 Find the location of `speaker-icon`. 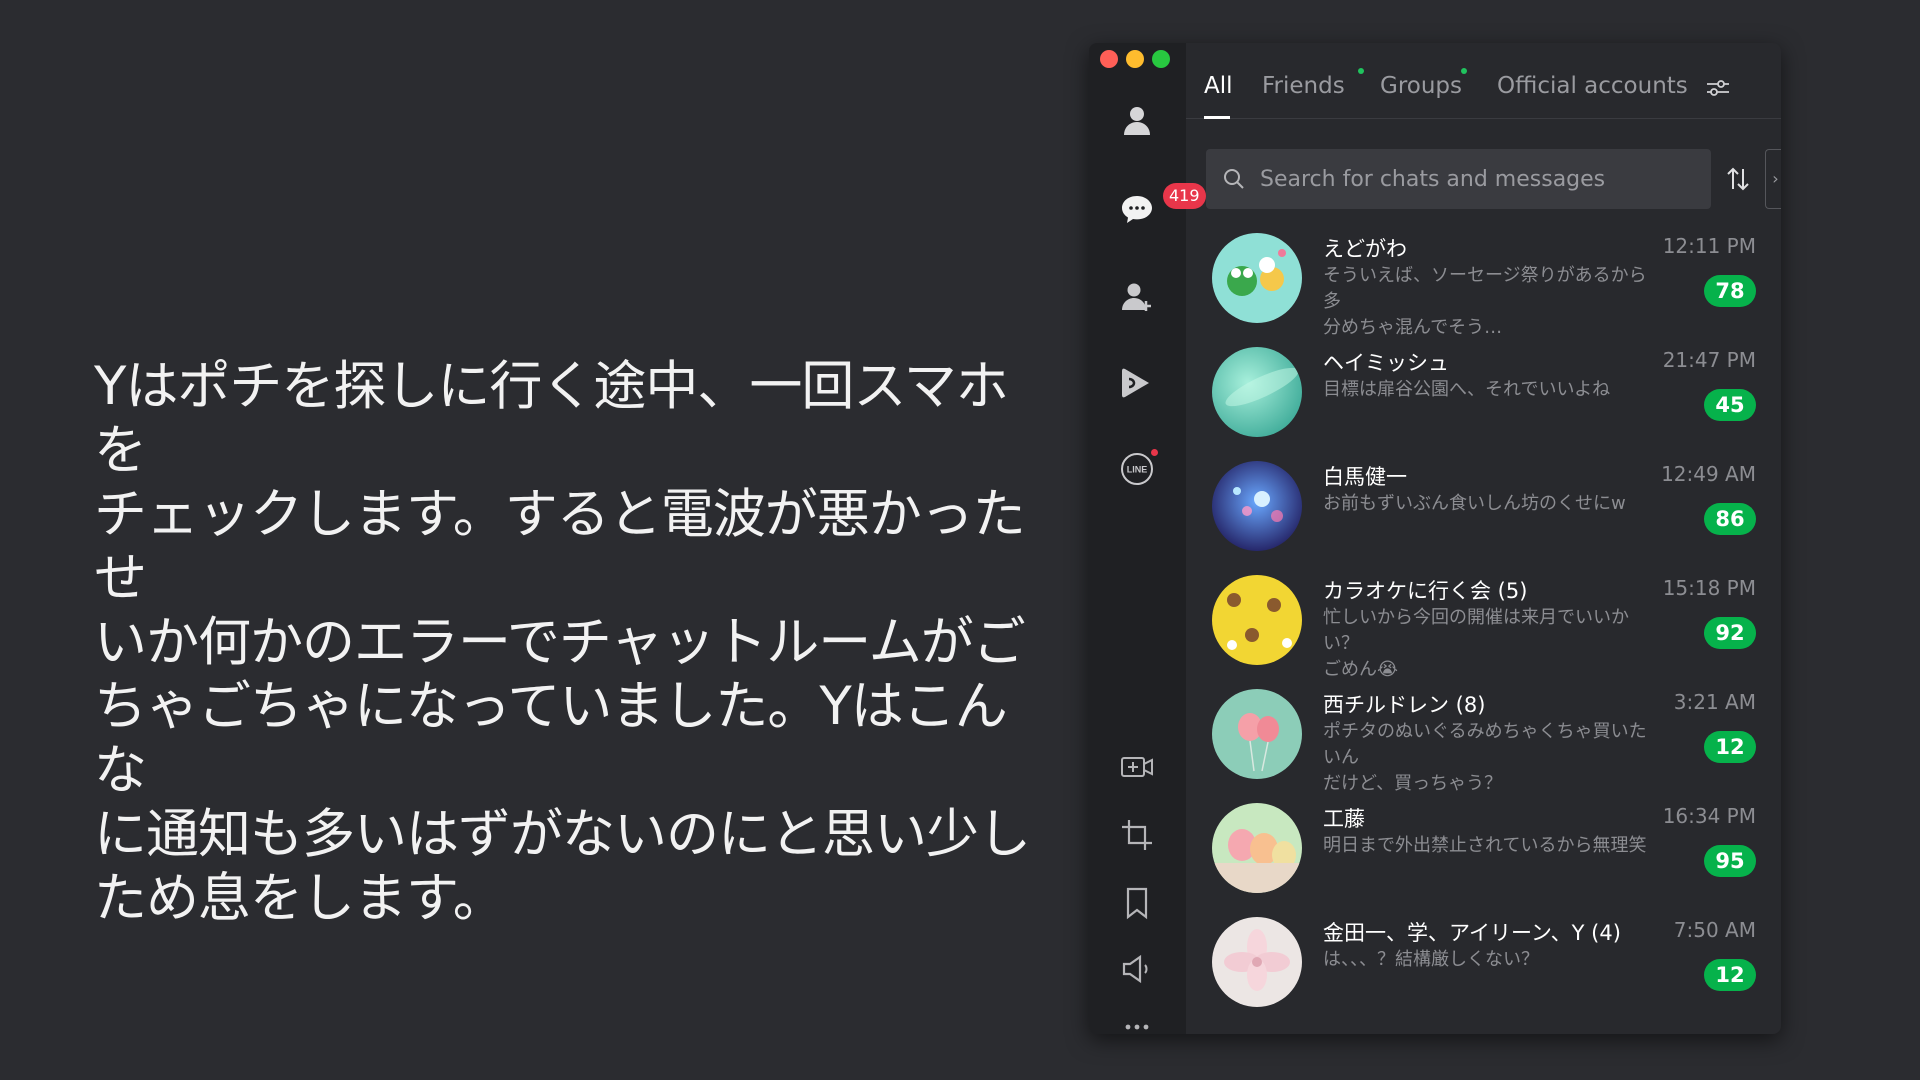

speaker-icon is located at coordinates (1135, 969).